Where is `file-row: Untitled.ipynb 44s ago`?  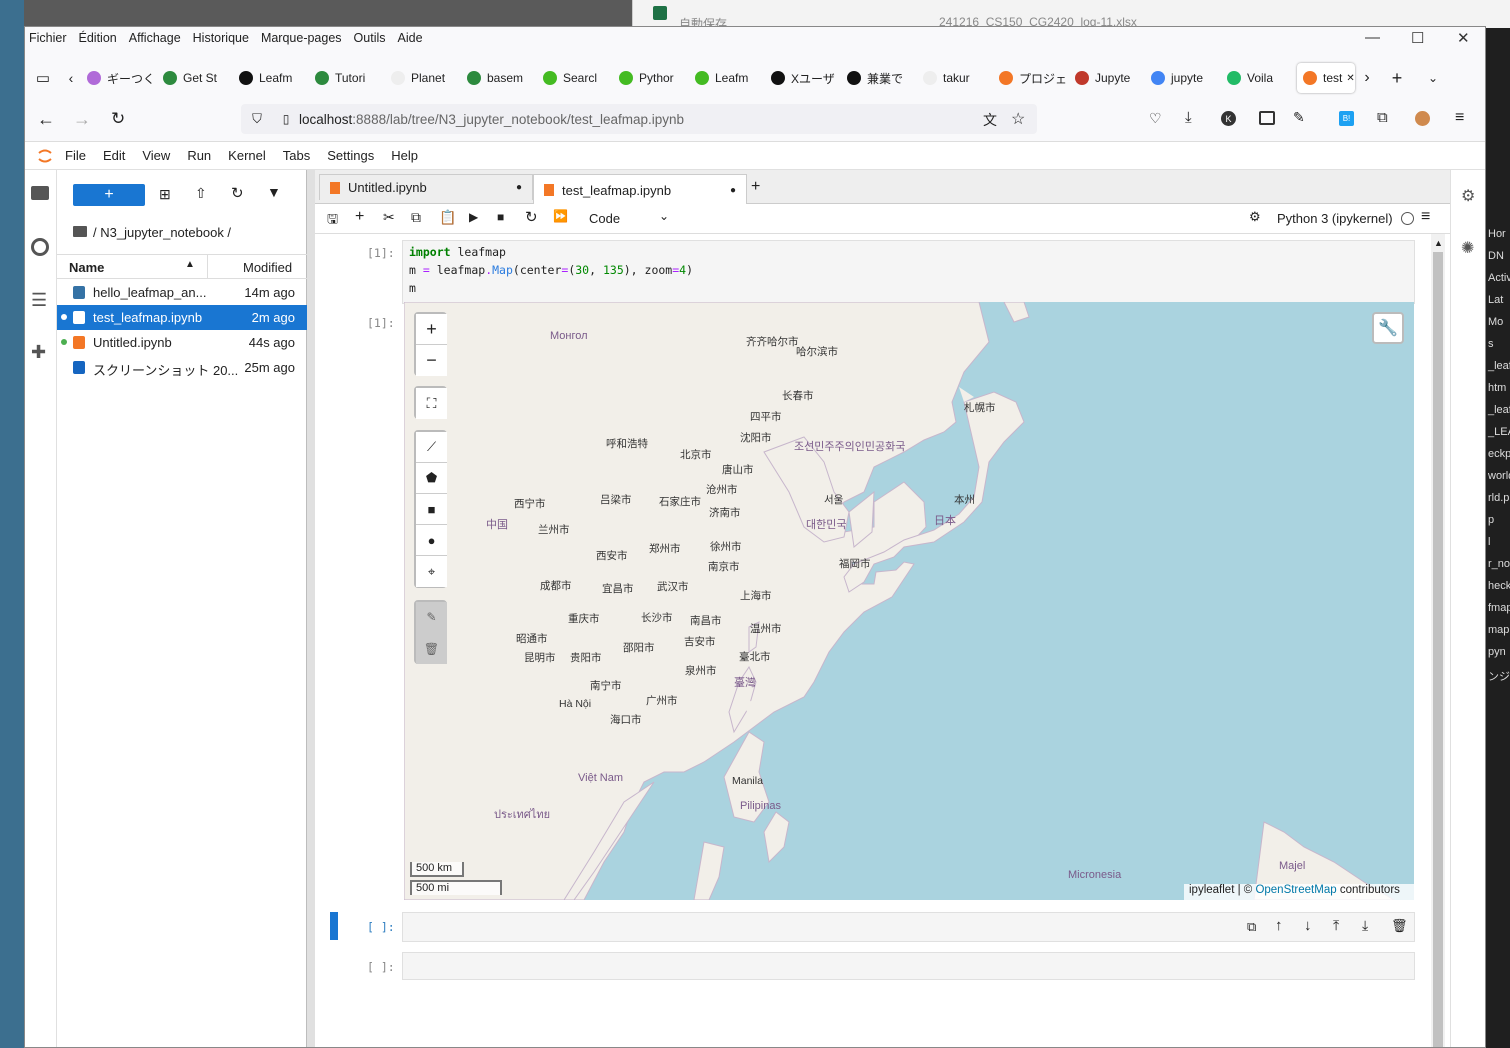
file-row: Untitled.ipynb 44s ago is located at coordinates (182, 342).